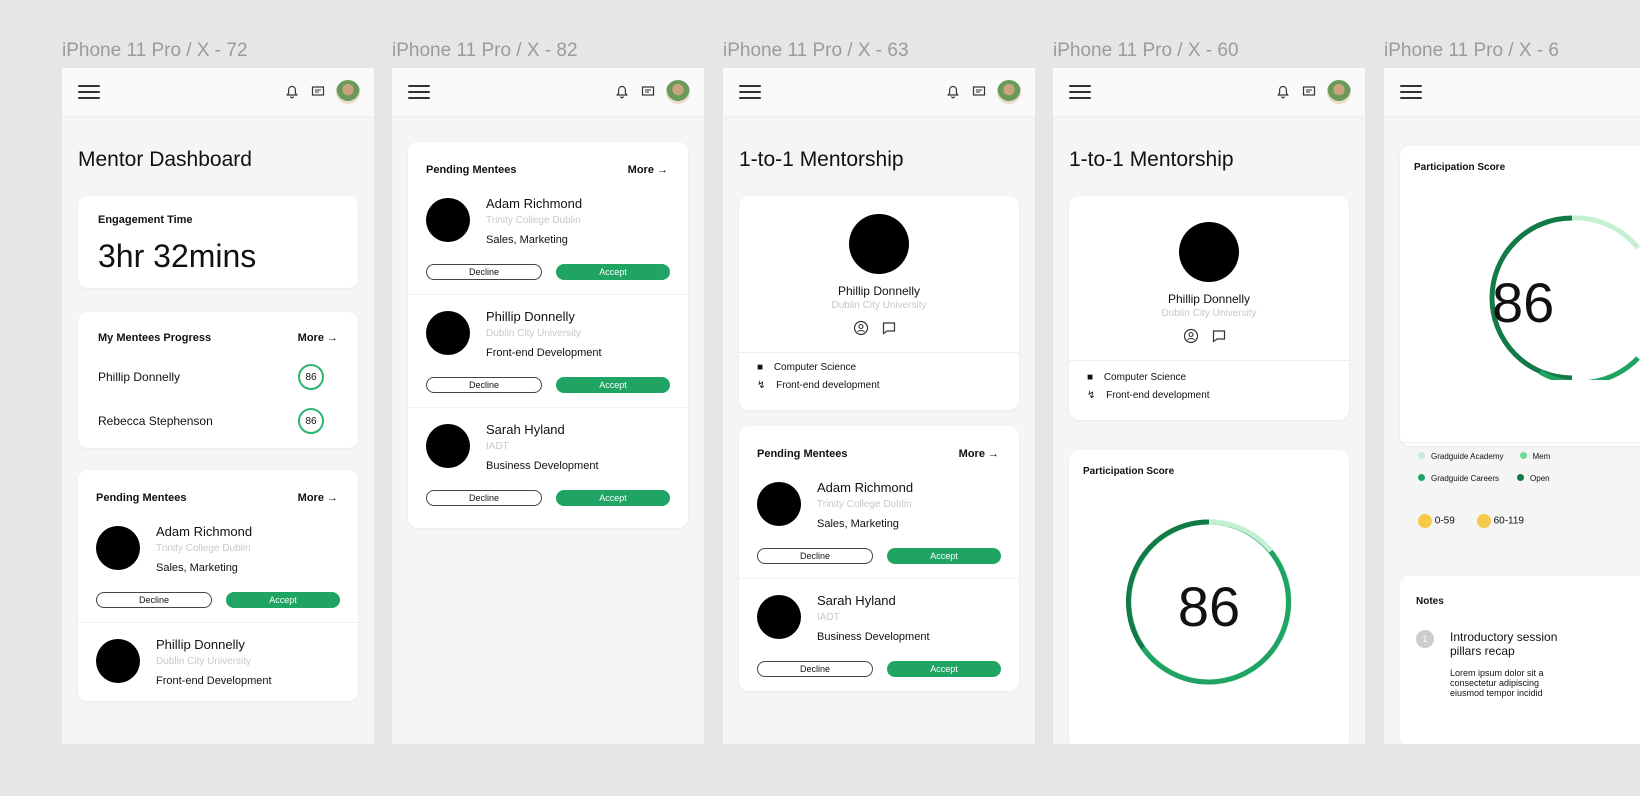 The width and height of the screenshot is (1640, 796). What do you see at coordinates (1471, 521) in the screenshot?
I see `score-ranges: 0-59 60-119` at bounding box center [1471, 521].